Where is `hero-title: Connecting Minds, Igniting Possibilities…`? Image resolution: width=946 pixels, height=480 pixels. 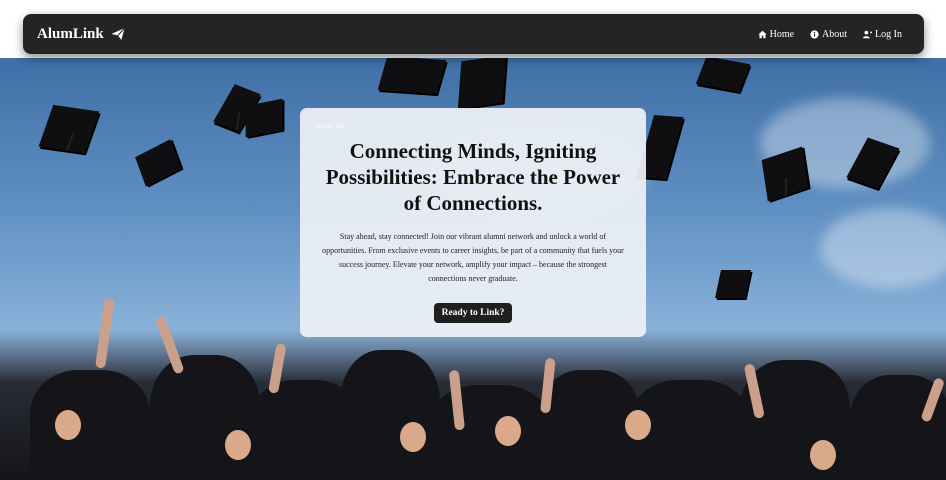
hero-title: Connecting Minds, Igniting Possibilities… is located at coordinates (473, 177).